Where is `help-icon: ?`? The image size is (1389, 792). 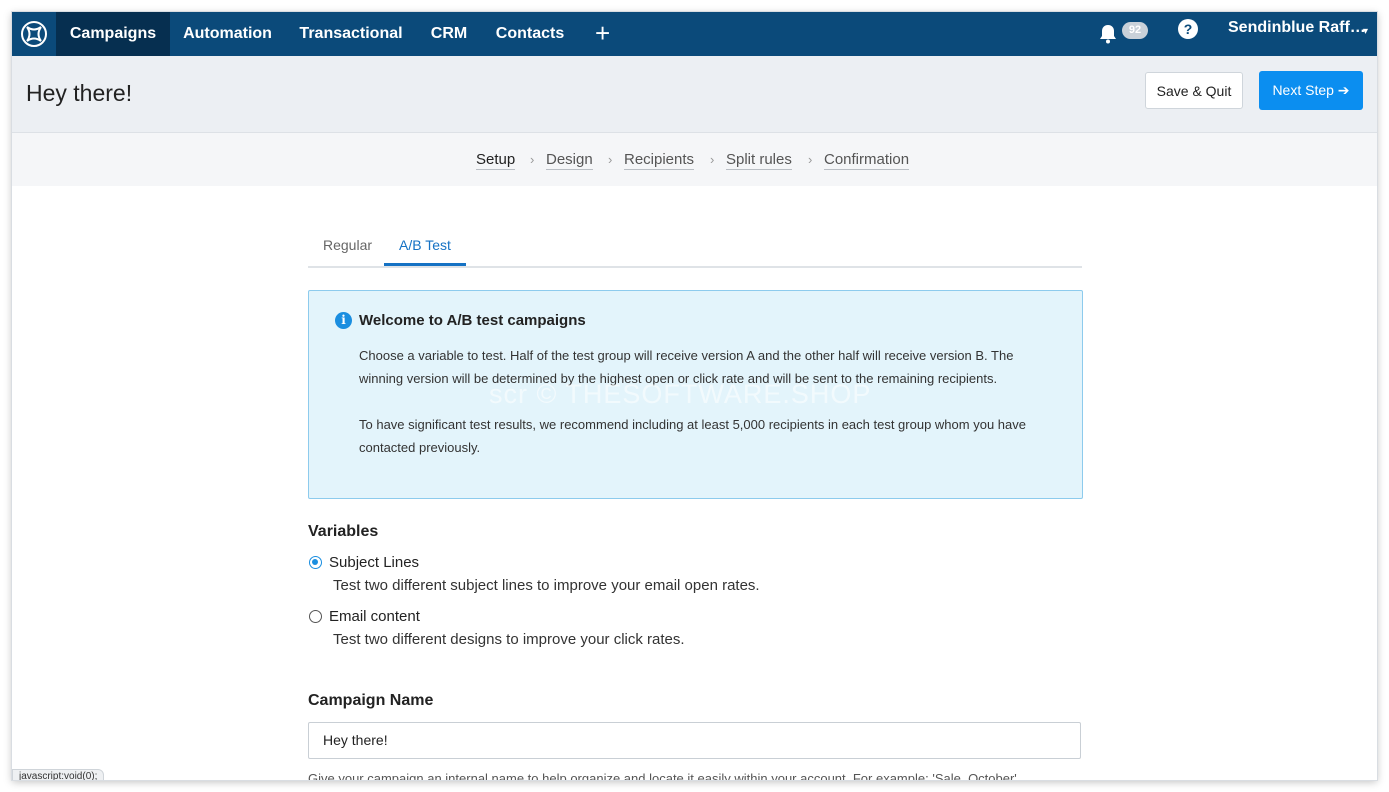
help-icon: ? is located at coordinates (1188, 29).